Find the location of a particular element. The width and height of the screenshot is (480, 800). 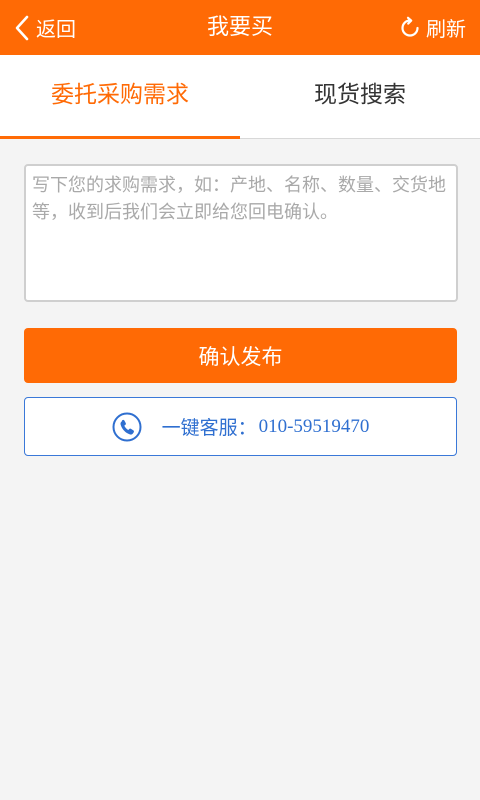

chevron-left-icon is located at coordinates (22, 27).